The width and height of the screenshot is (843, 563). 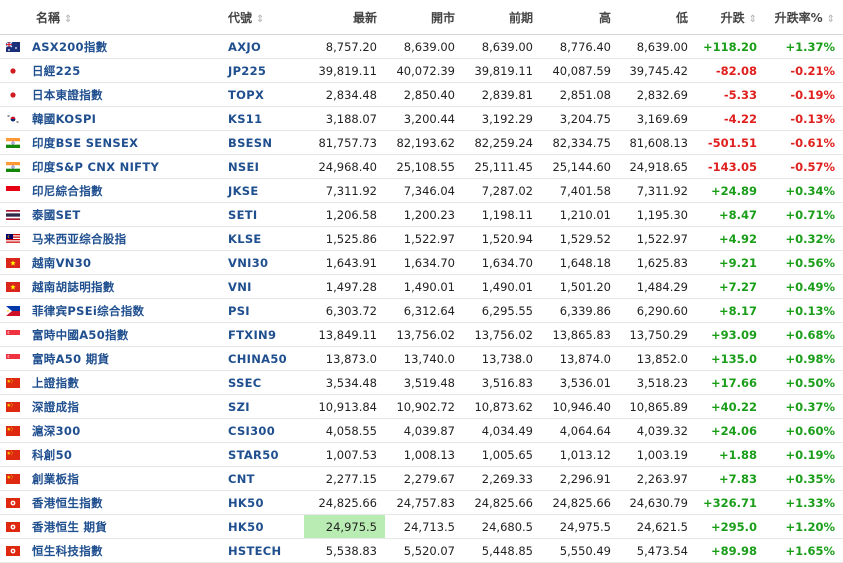 What do you see at coordinates (55, 383) in the screenshot?
I see `index-name-link: 上證指數` at bounding box center [55, 383].